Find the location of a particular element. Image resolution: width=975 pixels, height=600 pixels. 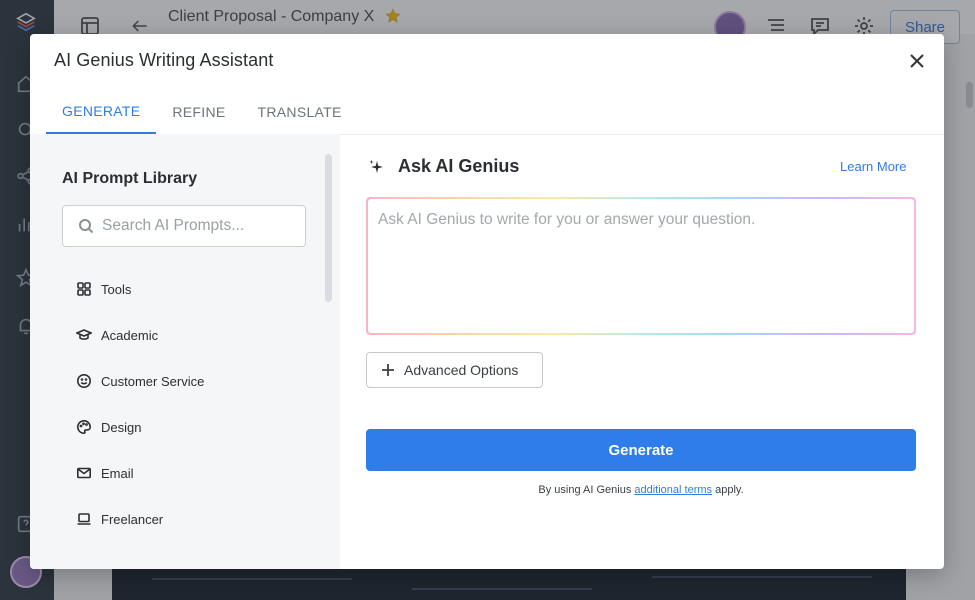

ask-prompt-textarea is located at coordinates (641, 266).